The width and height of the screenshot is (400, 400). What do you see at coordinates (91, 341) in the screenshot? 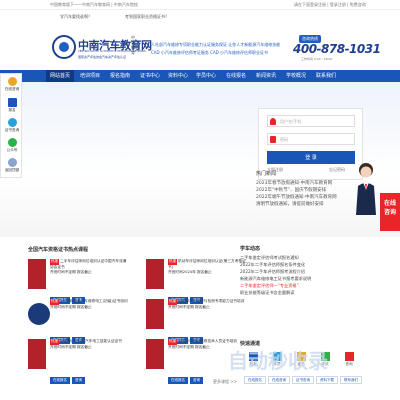
I see `course-title: 新能源(汽车类)汽车电工技能认证证书` at bounding box center [91, 341].